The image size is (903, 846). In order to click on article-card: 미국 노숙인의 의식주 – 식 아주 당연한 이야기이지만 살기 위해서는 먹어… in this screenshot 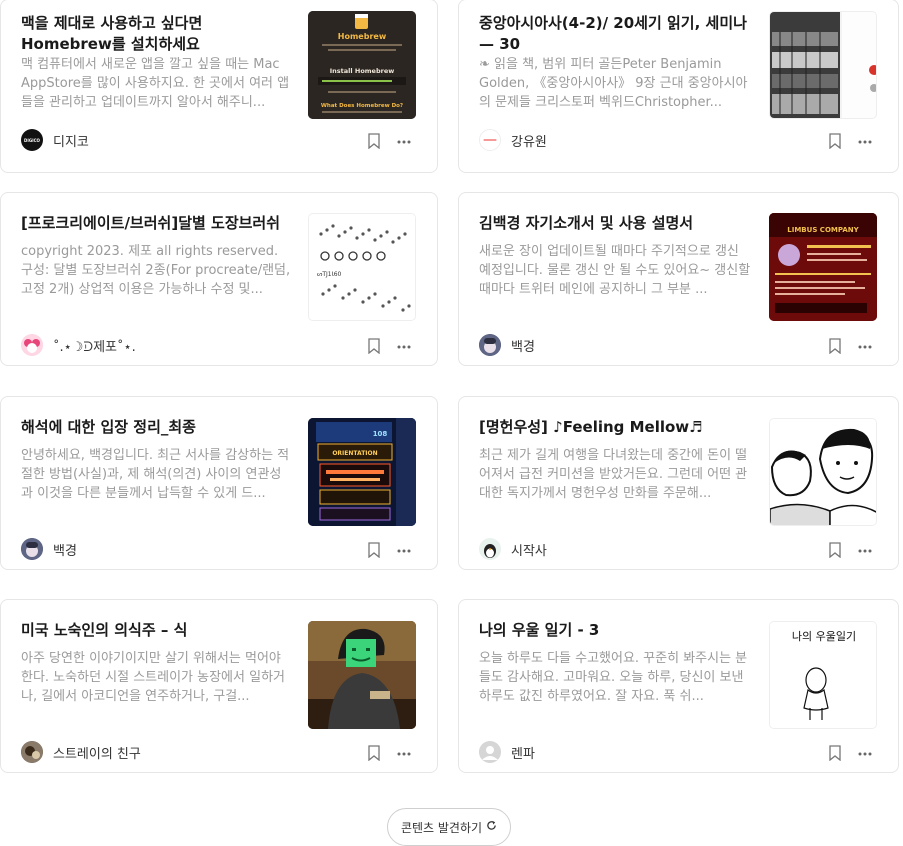, I will do `click(219, 686)`.